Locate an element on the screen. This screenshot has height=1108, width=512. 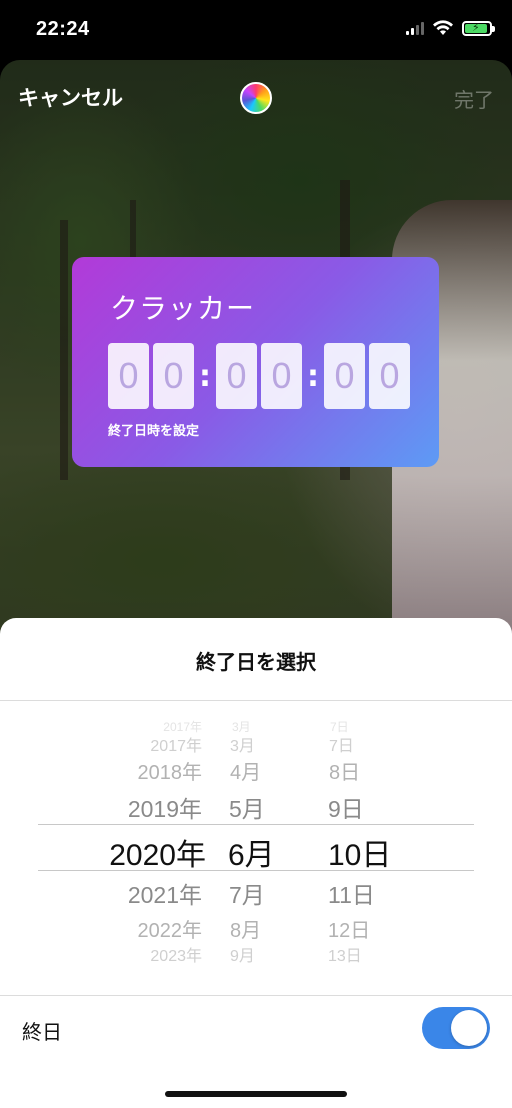
day-option: 12日 is located at coordinates (349, 928).